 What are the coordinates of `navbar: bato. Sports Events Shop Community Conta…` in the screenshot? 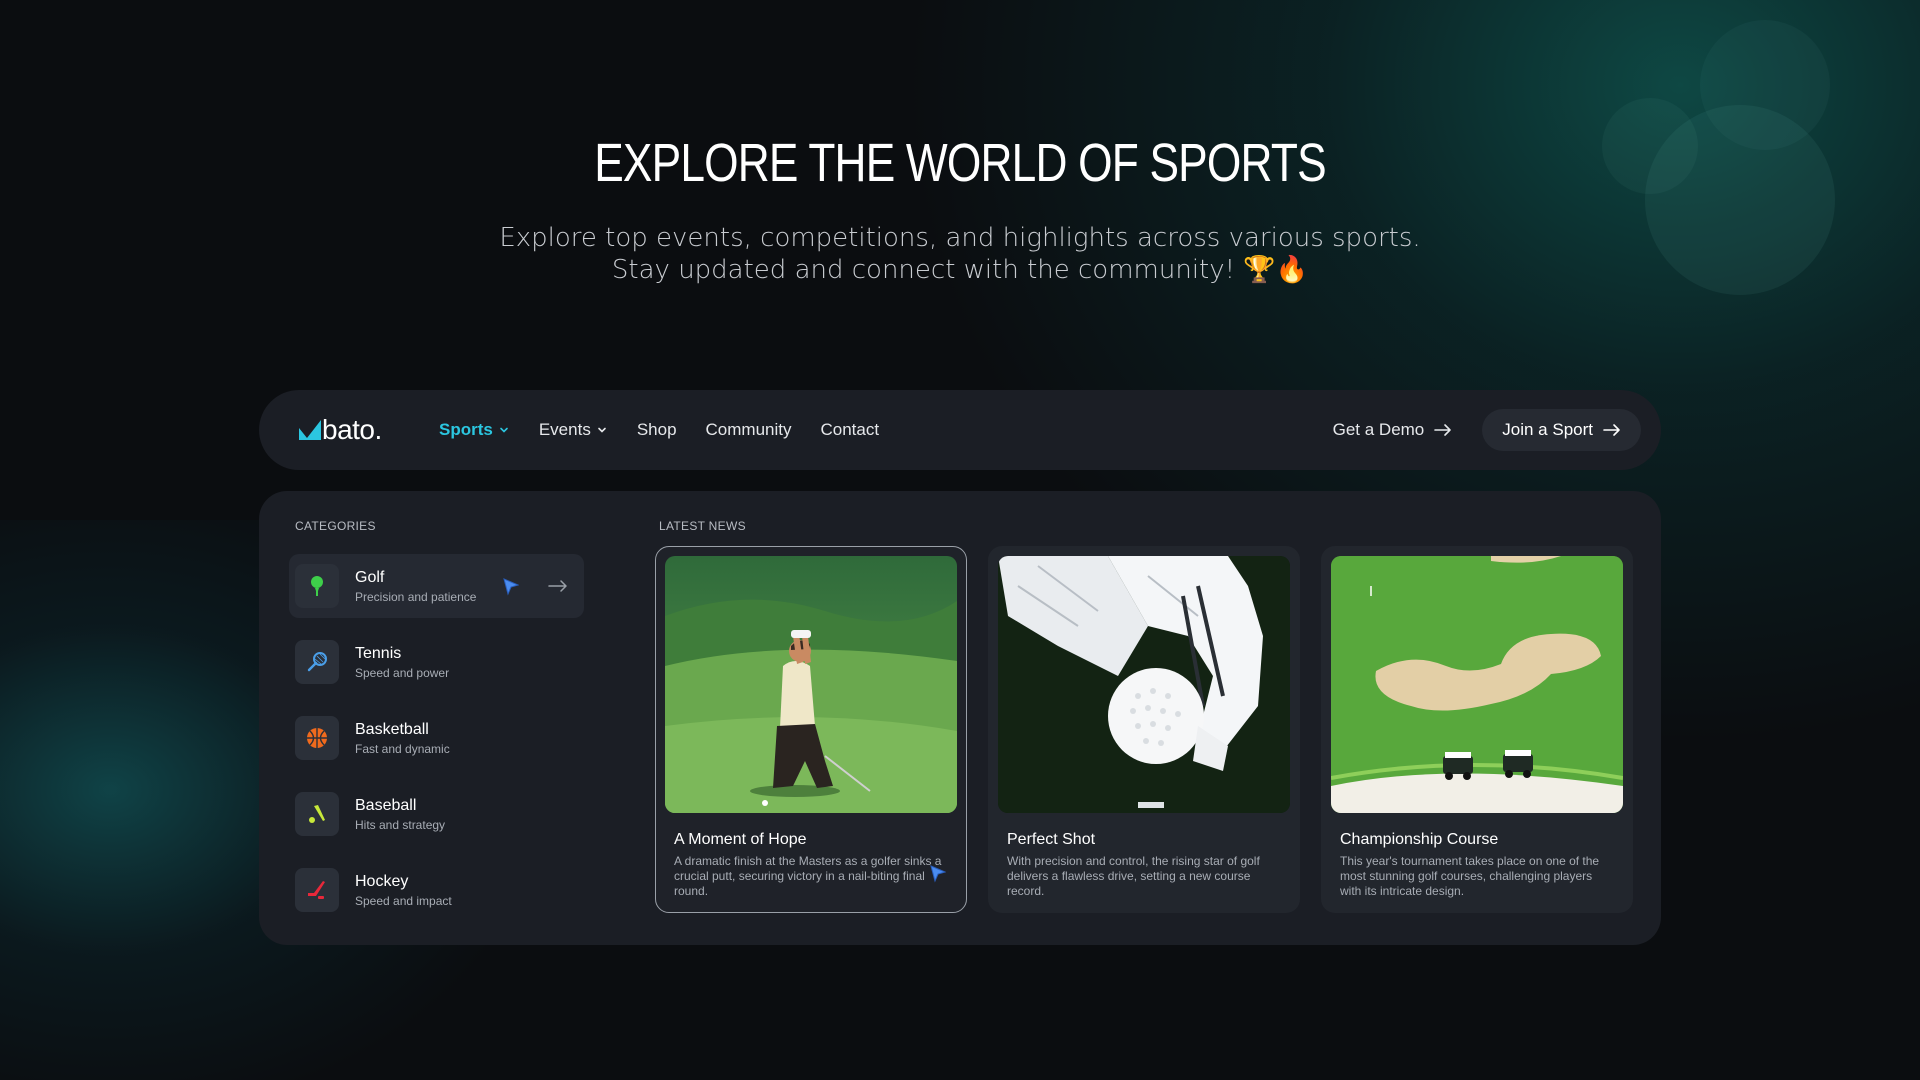 It's located at (960, 430).